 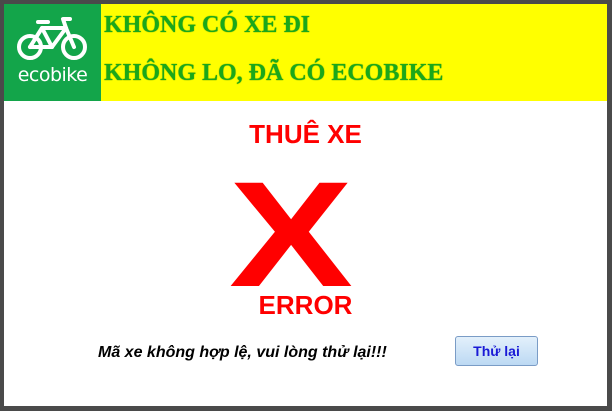 What do you see at coordinates (274, 73) in the screenshot?
I see `slogan-line-2: KHÔNG LO, ĐÃ CÓ ECOBIKE` at bounding box center [274, 73].